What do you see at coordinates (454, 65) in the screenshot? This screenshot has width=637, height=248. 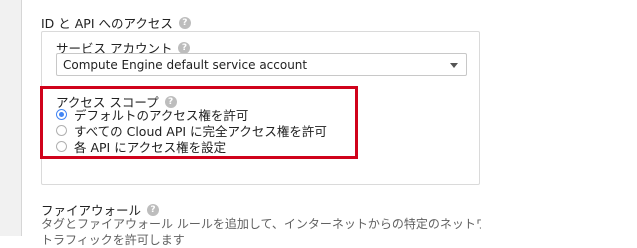 I see `dropdown-caret-icon` at bounding box center [454, 65].